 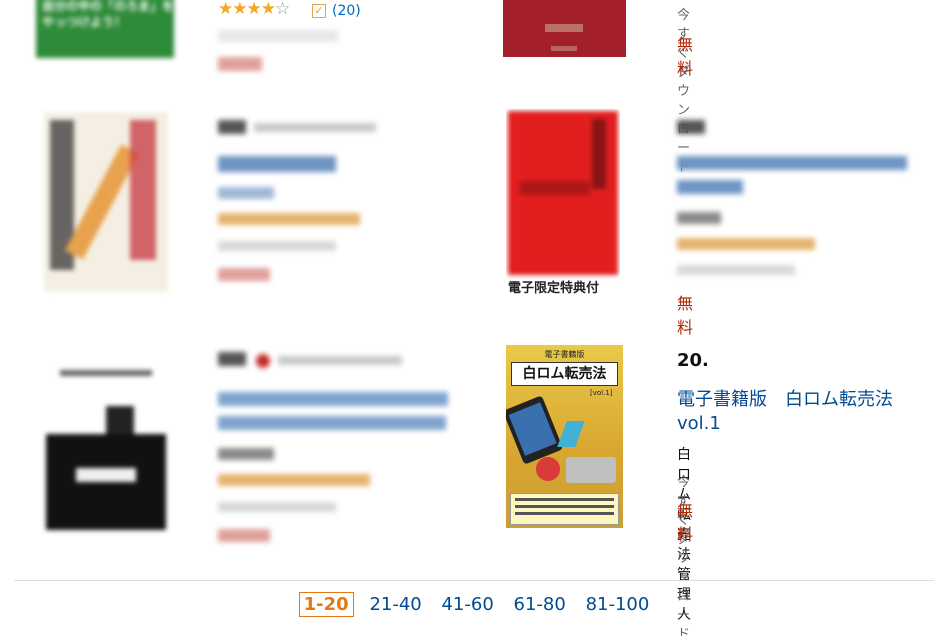 What do you see at coordinates (263, 361) in the screenshot?
I see `badge-icon` at bounding box center [263, 361].